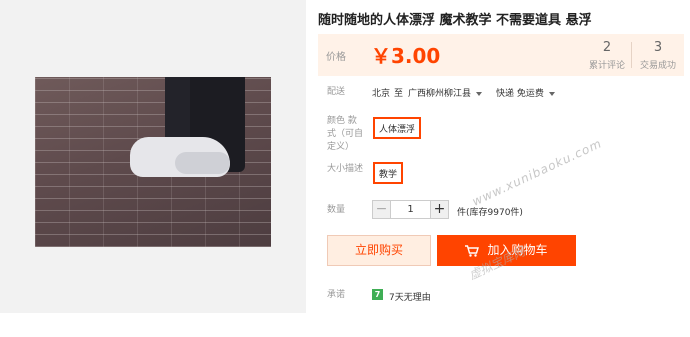 This screenshot has width=690, height=337. Describe the element at coordinates (520, 94) in the screenshot. I see `ship-method: 快递 免运费` at that location.